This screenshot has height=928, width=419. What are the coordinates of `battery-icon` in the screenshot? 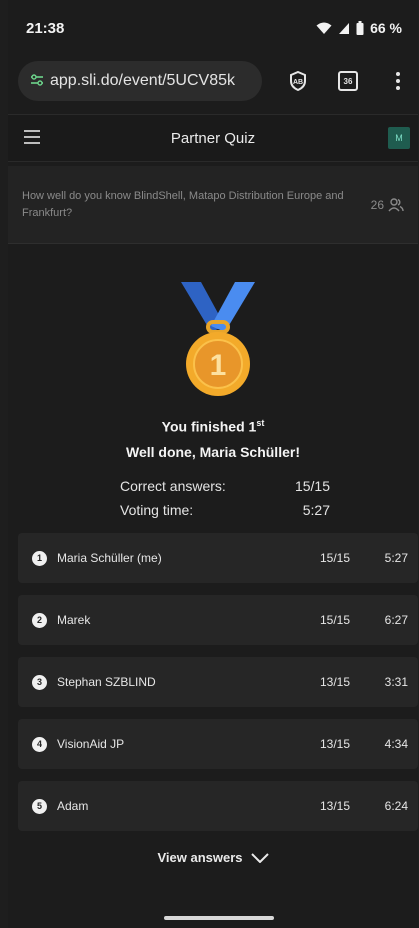 It's located at (360, 28).